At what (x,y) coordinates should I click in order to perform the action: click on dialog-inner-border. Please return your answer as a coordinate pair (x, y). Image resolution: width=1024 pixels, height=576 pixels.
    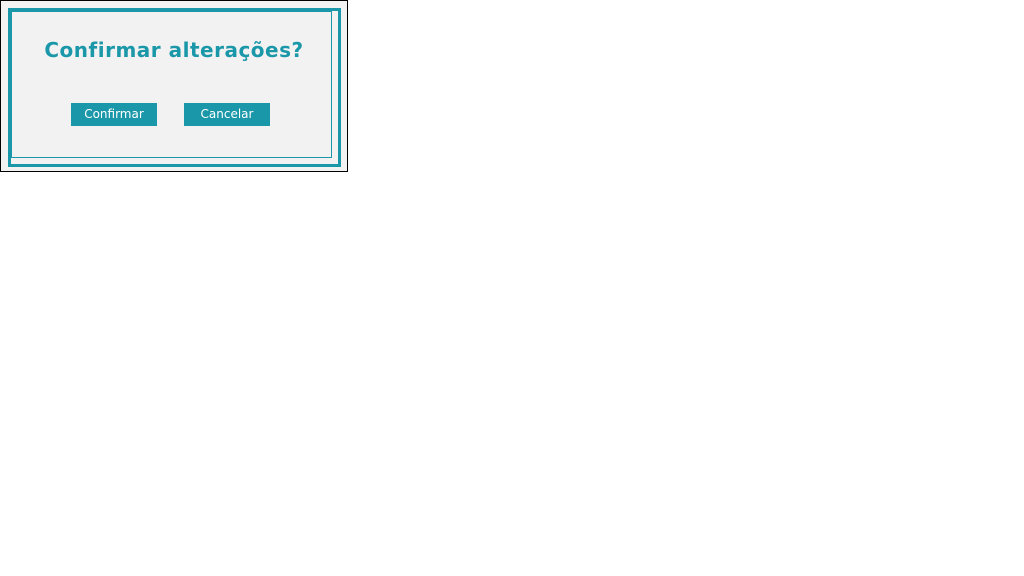
    Looking at the image, I should click on (171, 84).